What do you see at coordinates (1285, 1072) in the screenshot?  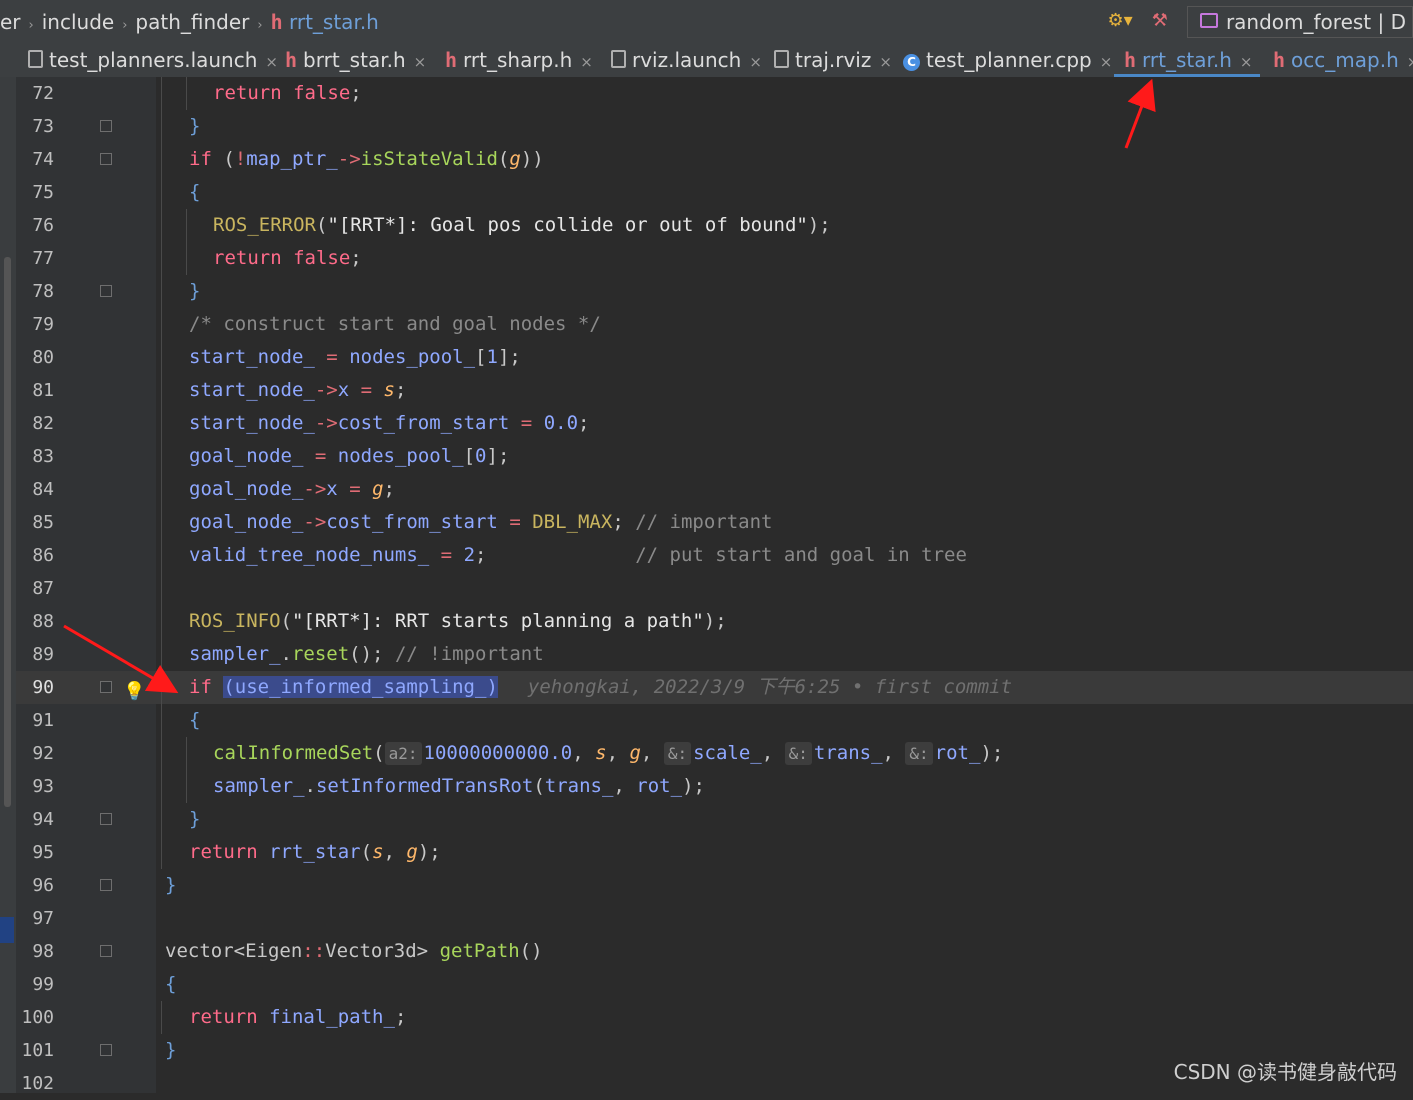 I see `watermark: CSDN @读书健身敲代码` at bounding box center [1285, 1072].